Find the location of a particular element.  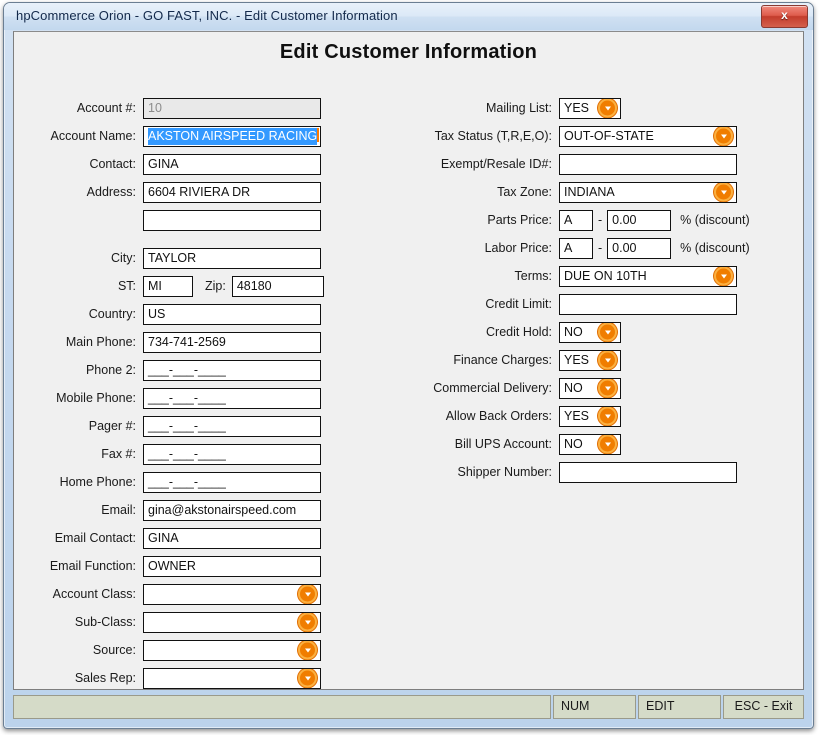

main-phone-input: 734-741-2569 is located at coordinates (232, 342).